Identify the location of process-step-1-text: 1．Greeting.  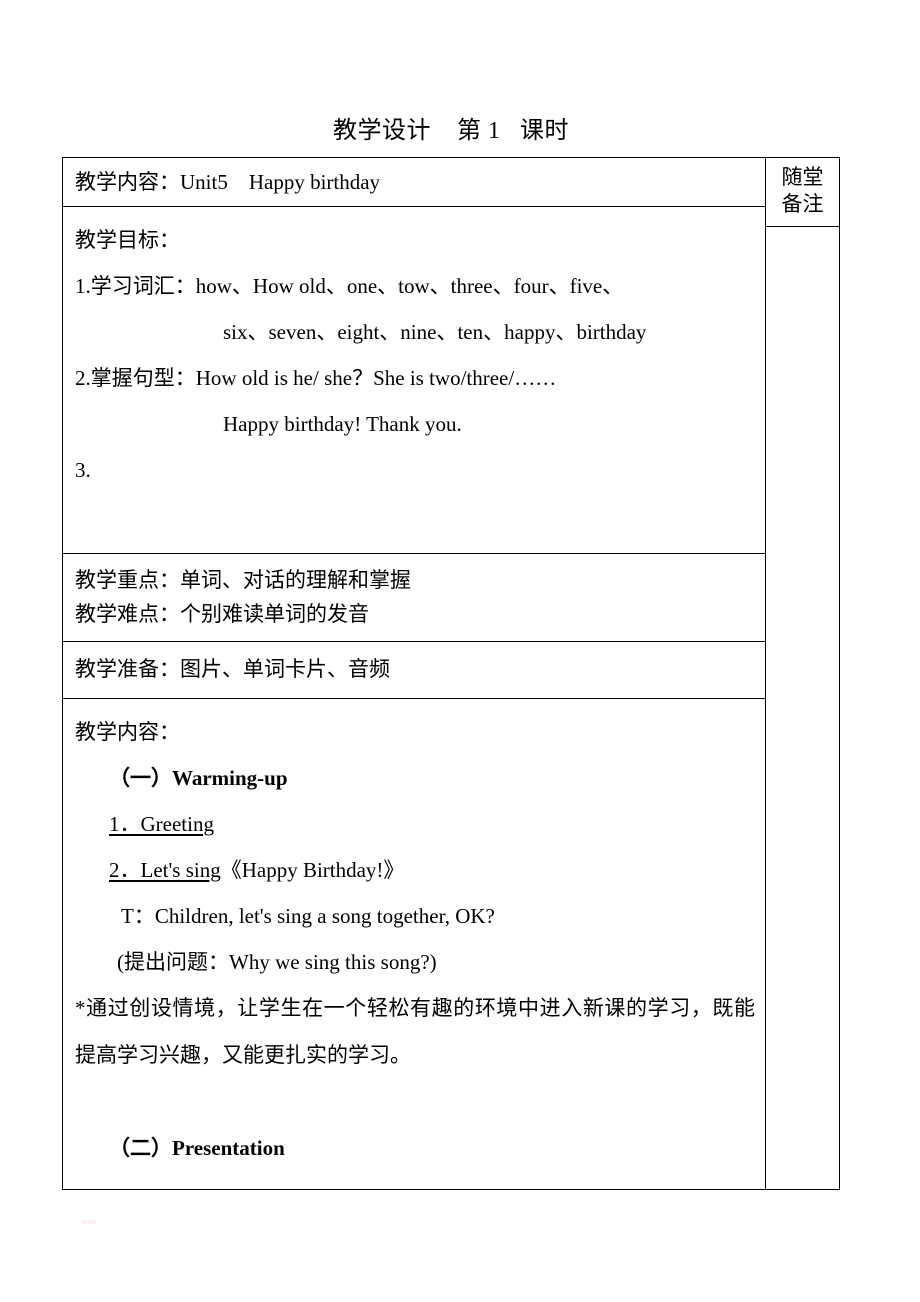
(161, 824).